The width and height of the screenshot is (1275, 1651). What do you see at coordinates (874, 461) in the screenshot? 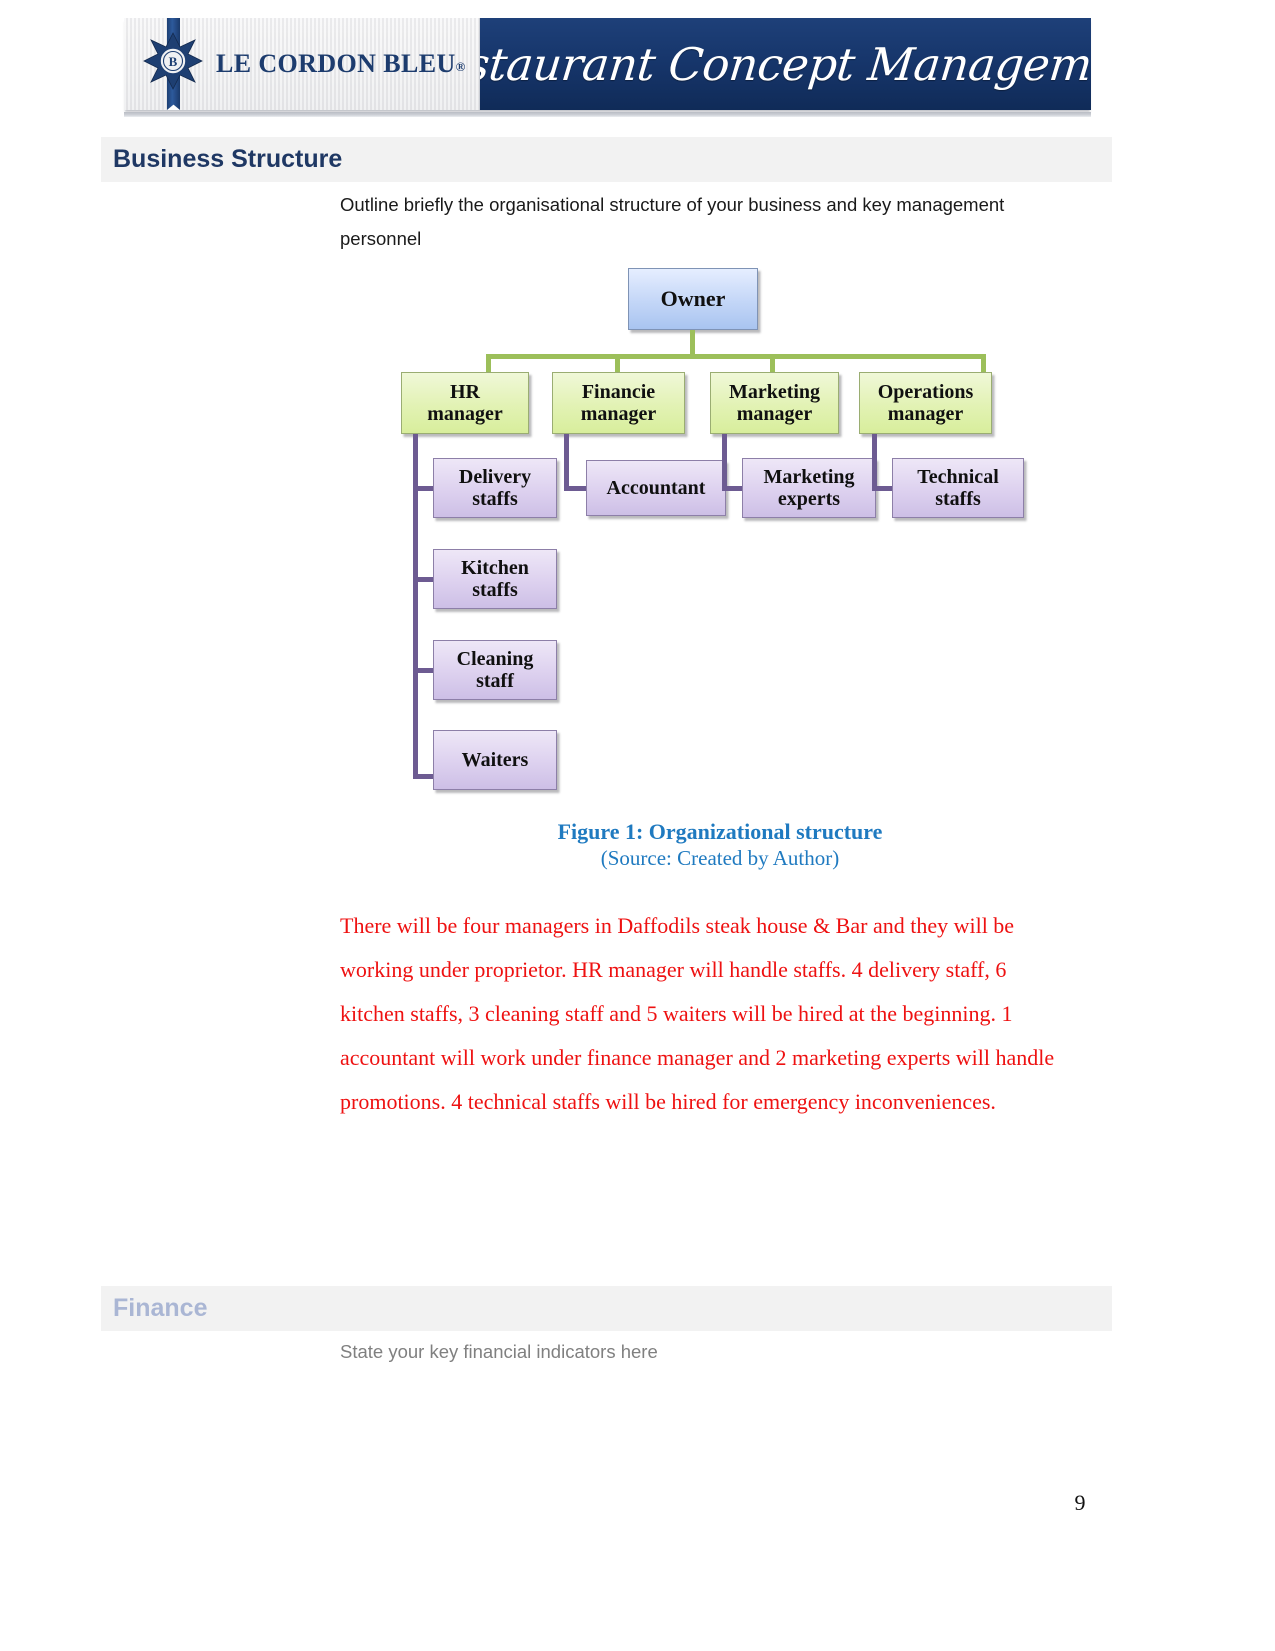
I see `connector-operations-spine` at bounding box center [874, 461].